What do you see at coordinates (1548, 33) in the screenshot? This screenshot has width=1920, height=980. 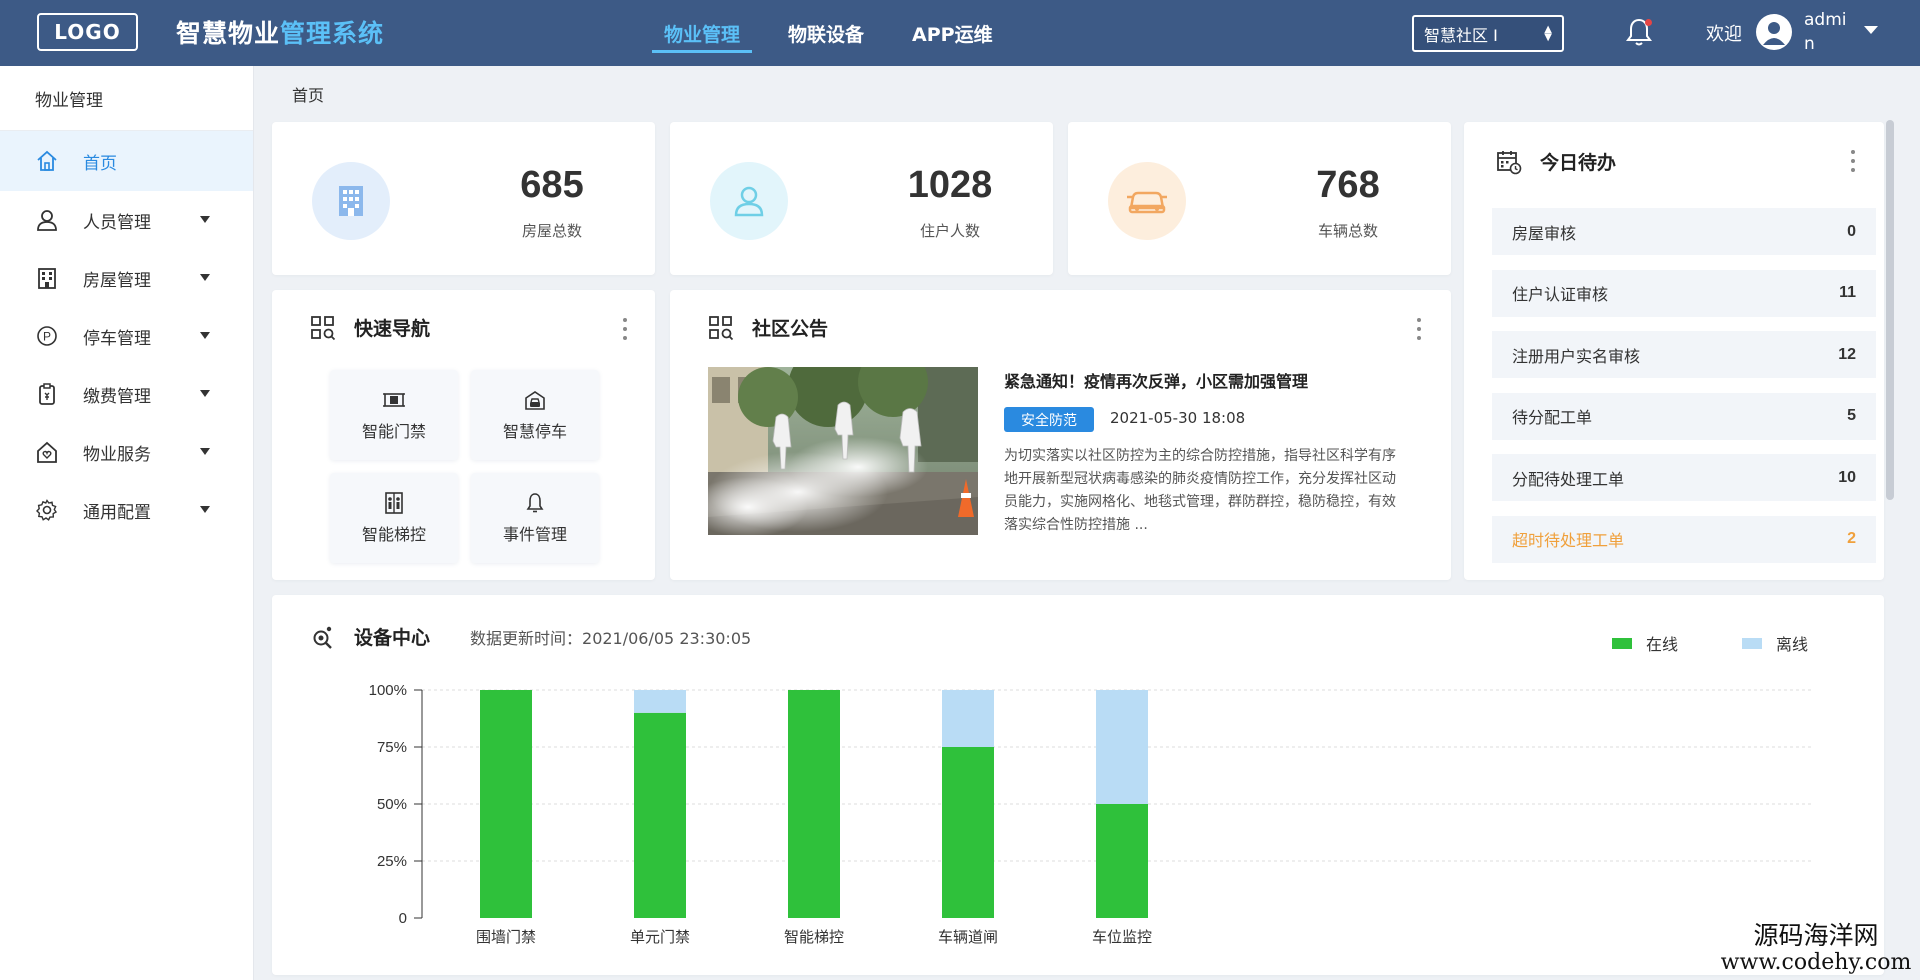 I see `select-arrows-icon: ▲ ▼` at bounding box center [1548, 33].